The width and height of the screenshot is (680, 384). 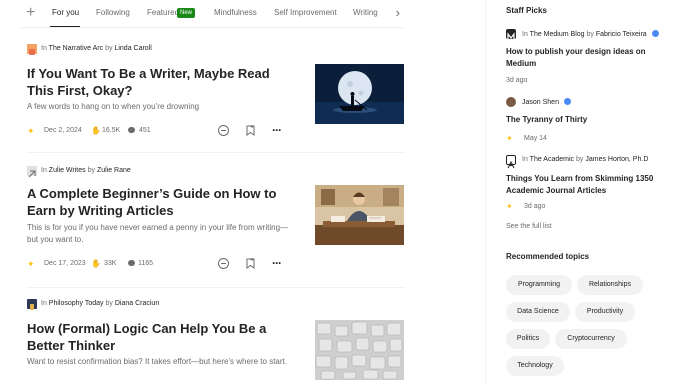 I want to click on recommended-topics-heading: Recommended topics, so click(x=548, y=256).